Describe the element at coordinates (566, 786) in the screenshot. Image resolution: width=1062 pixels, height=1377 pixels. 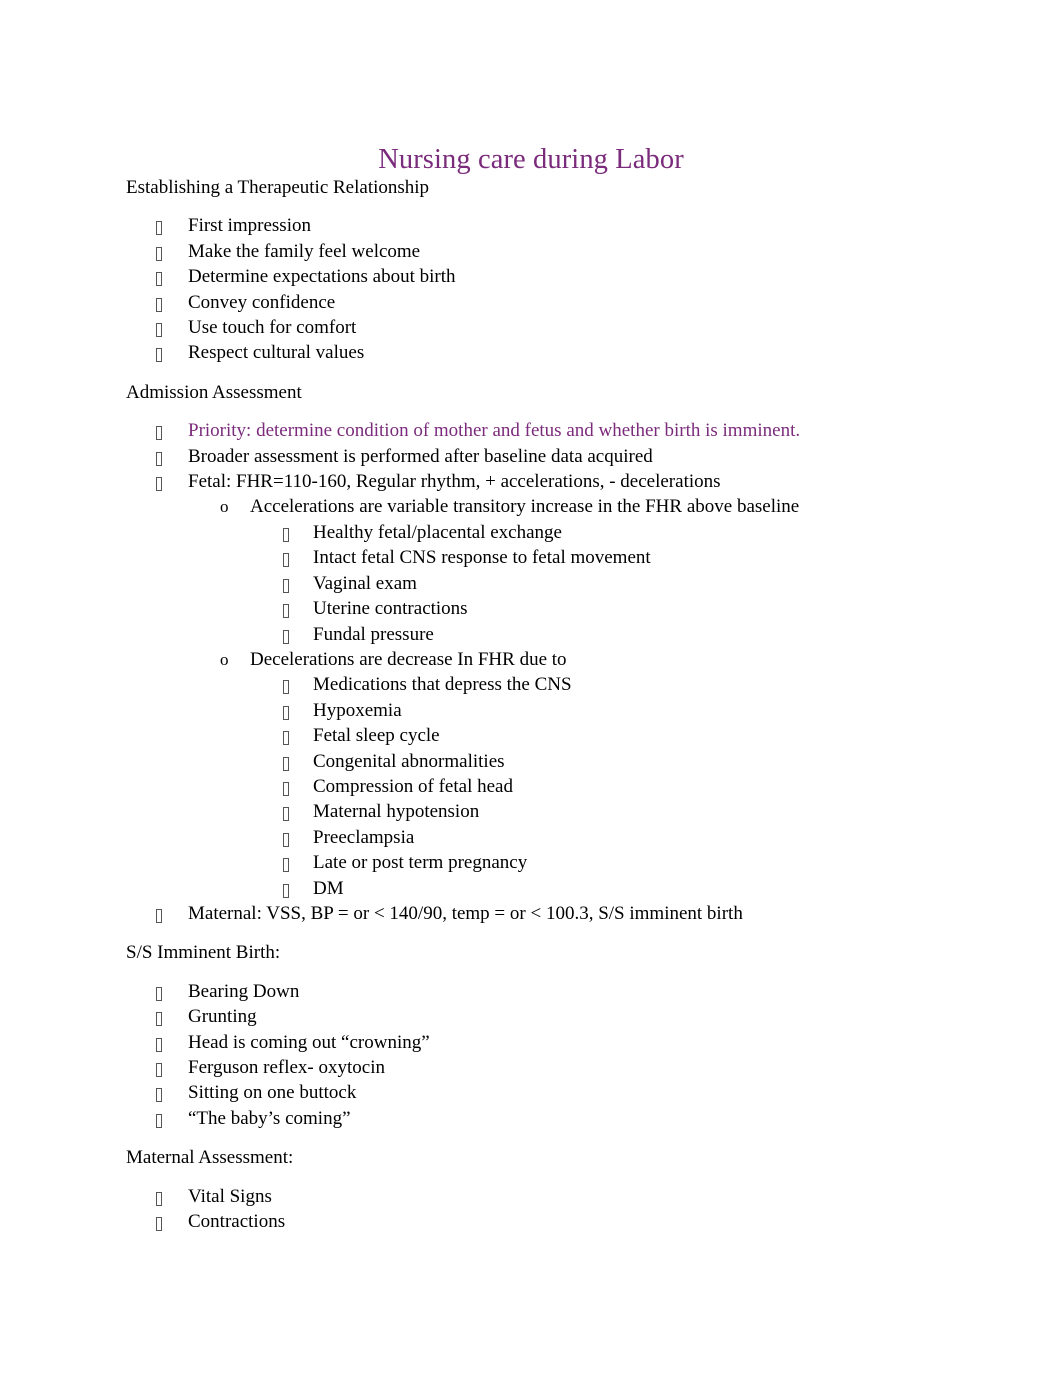
I see `list-item: Compression of fetal head` at that location.